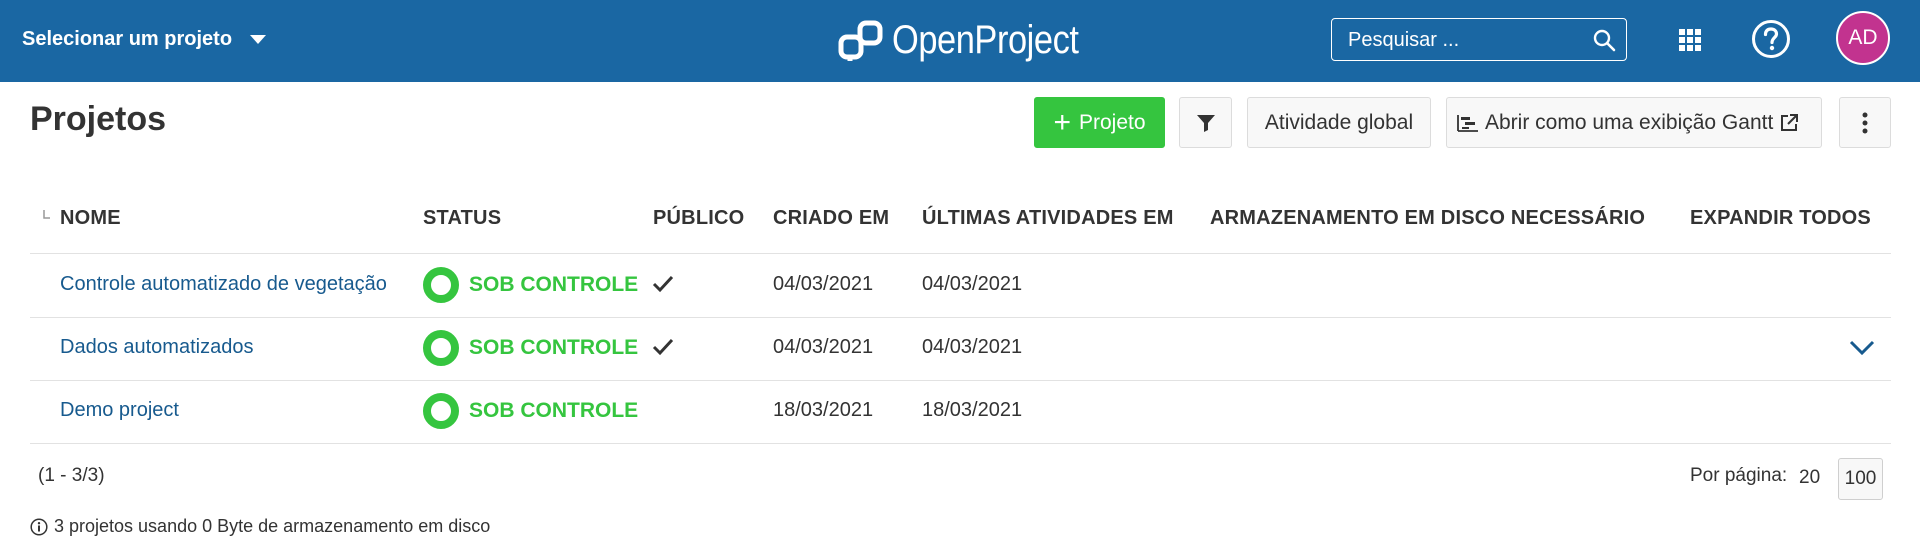 The image size is (1920, 555). I want to click on search-box, so click(1479, 40).